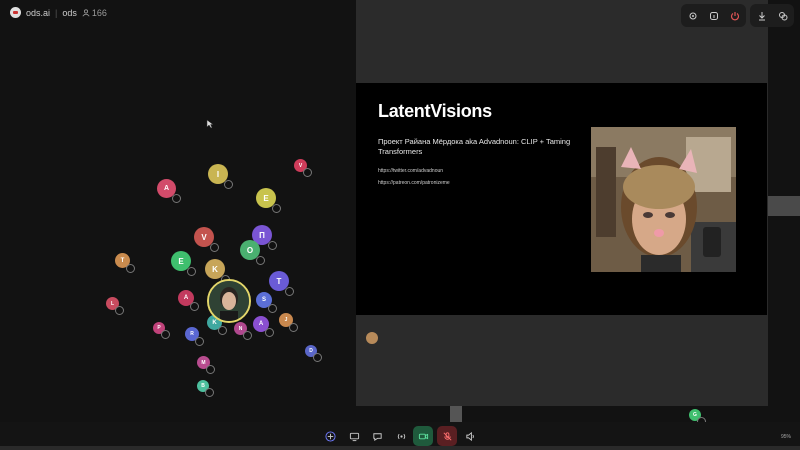 The width and height of the screenshot is (800, 450). I want to click on current-user-video, so click(229, 301).